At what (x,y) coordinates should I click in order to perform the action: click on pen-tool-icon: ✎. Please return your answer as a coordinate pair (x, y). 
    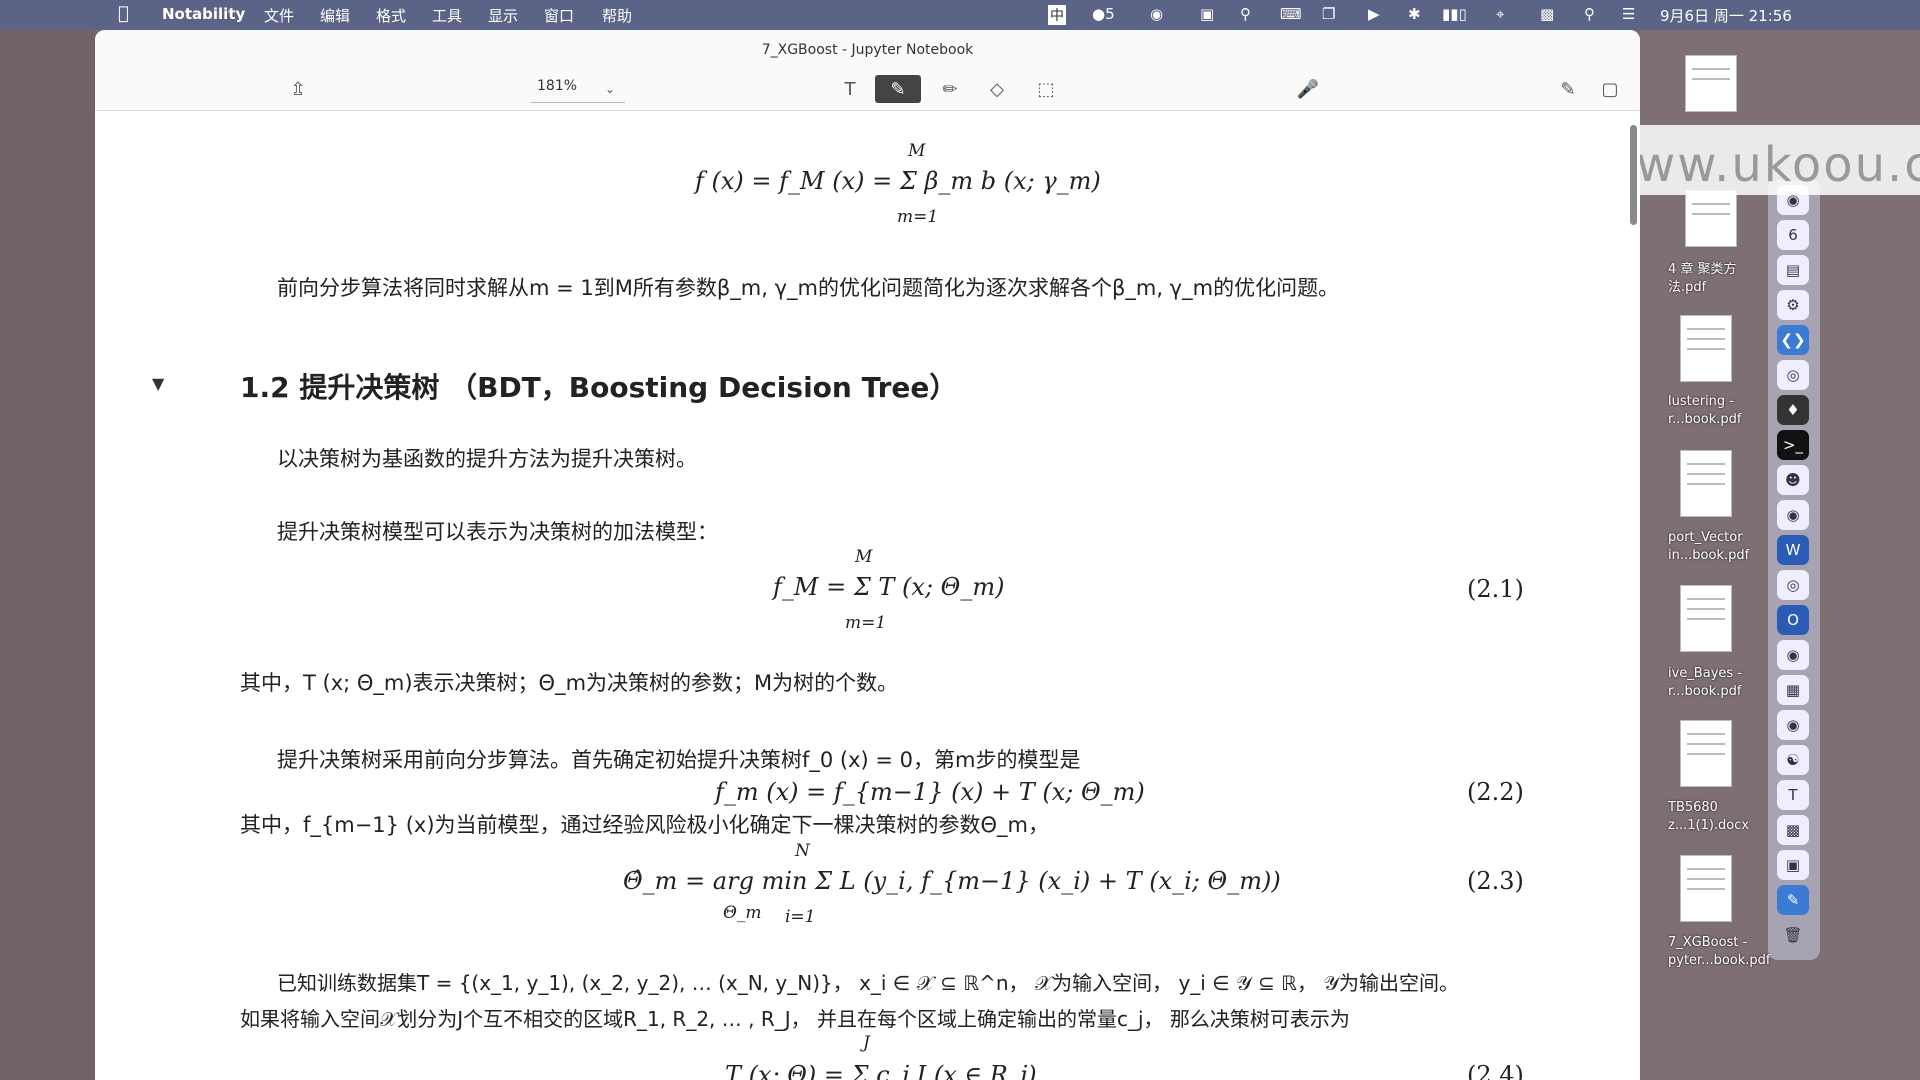
    Looking at the image, I should click on (898, 89).